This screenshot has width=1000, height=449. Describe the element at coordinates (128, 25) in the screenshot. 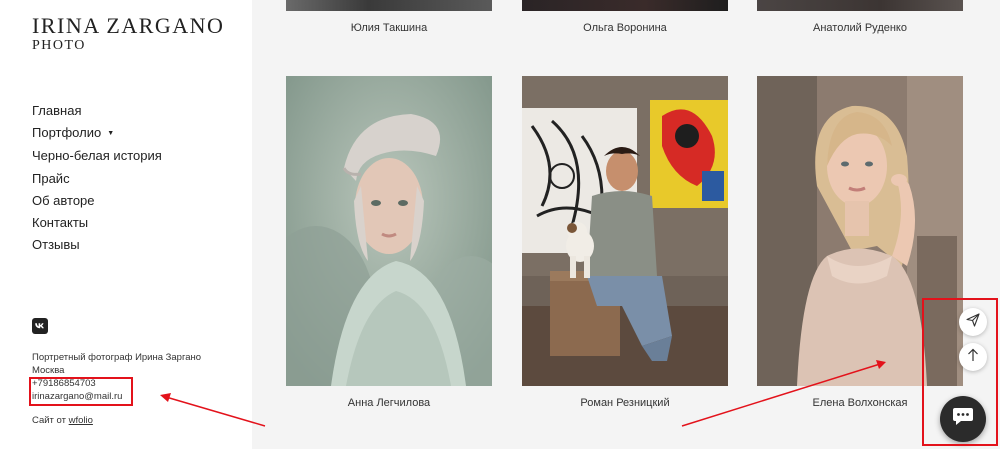

I see `logo-title: IRINA ZARGANO` at that location.